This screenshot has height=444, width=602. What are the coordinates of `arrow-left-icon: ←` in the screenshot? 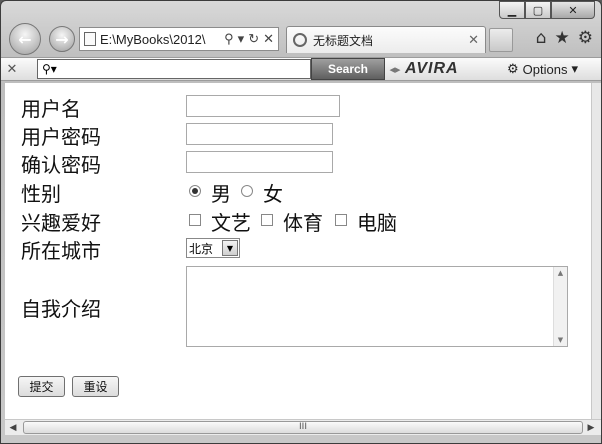 It's located at (25, 39).